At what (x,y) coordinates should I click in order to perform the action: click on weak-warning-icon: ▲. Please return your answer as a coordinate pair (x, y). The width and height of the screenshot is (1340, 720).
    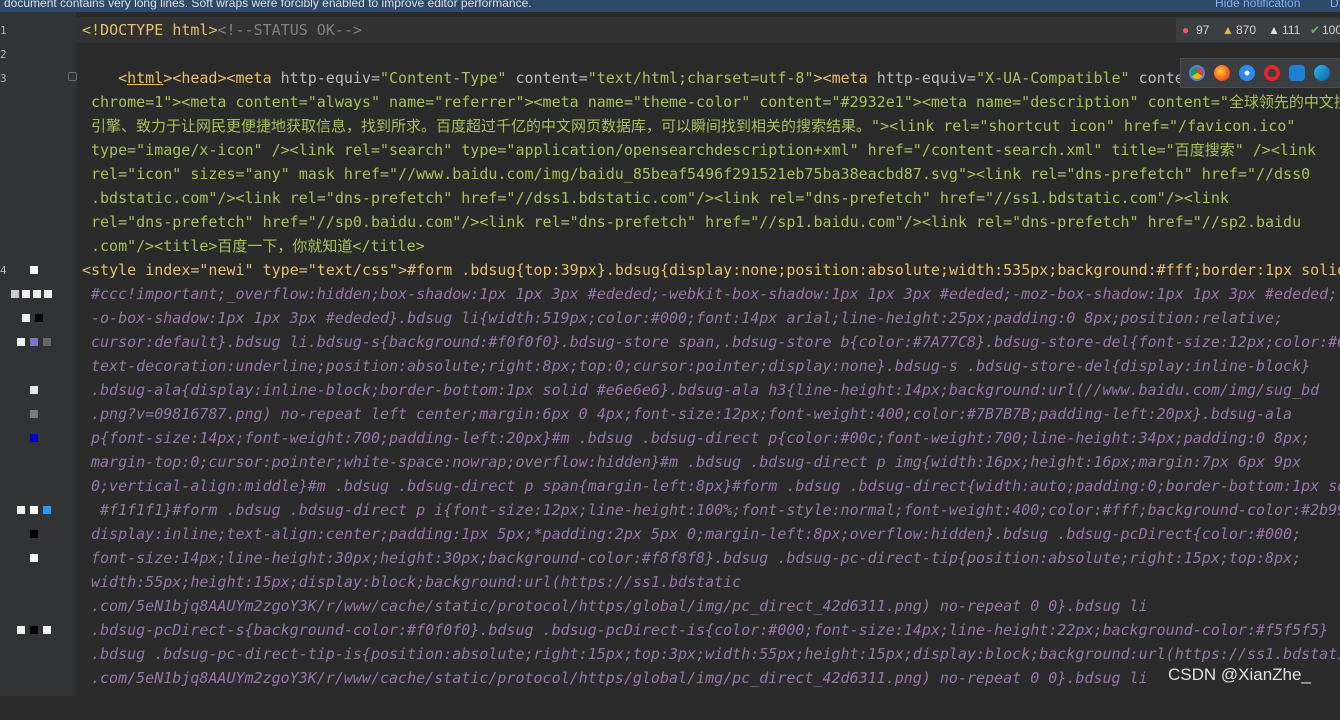
    Looking at the image, I should click on (1274, 30).